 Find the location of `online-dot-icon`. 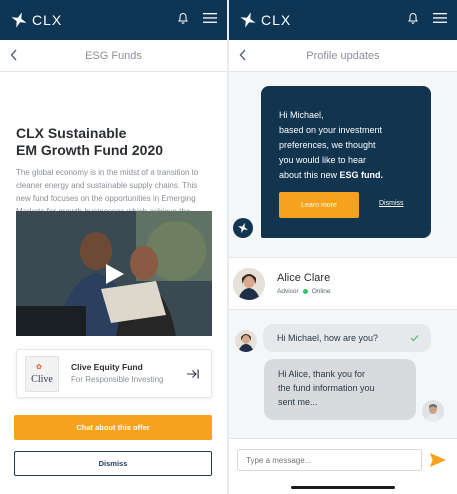

online-dot-icon is located at coordinates (305, 291).